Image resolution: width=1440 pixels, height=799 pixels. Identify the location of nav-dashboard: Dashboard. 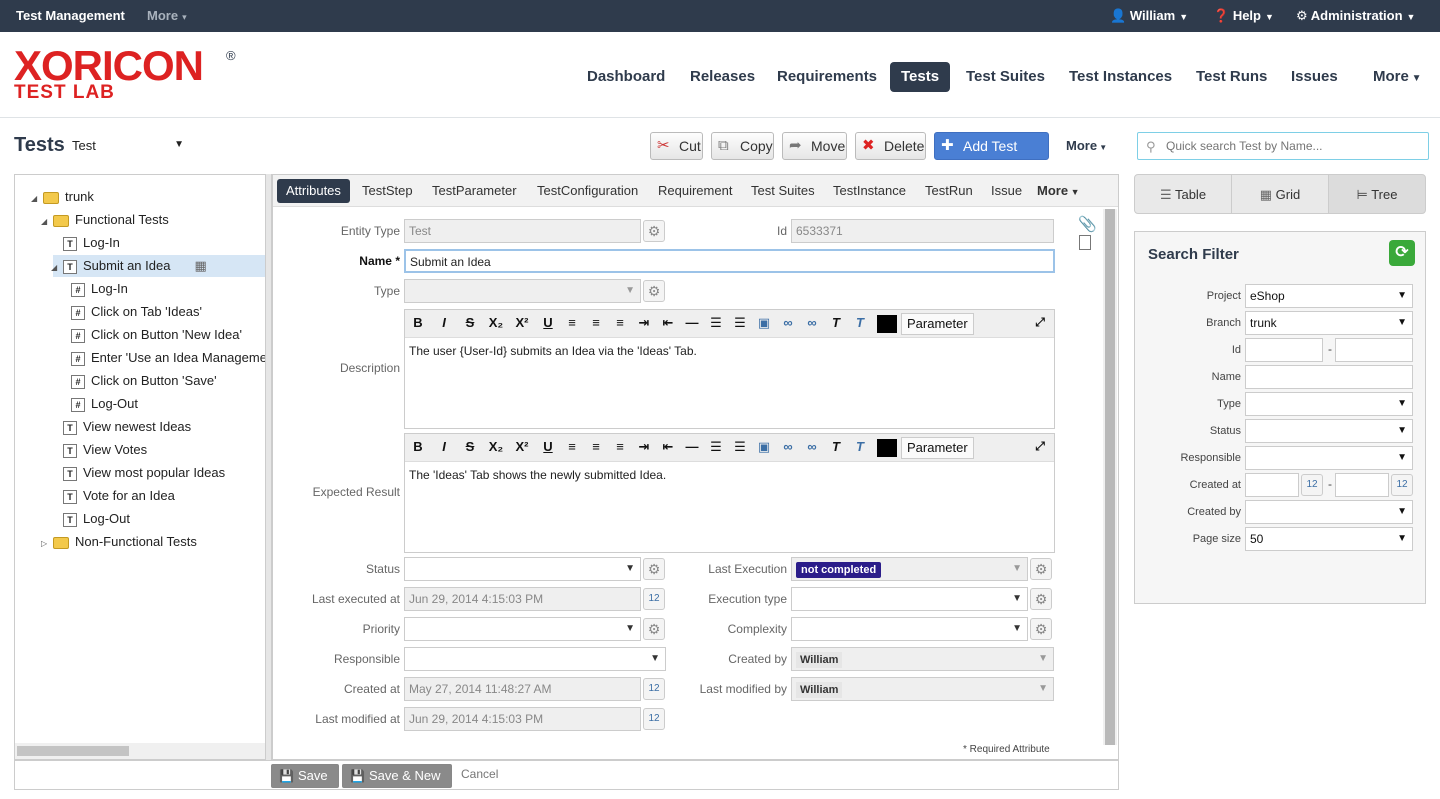
(626, 77).